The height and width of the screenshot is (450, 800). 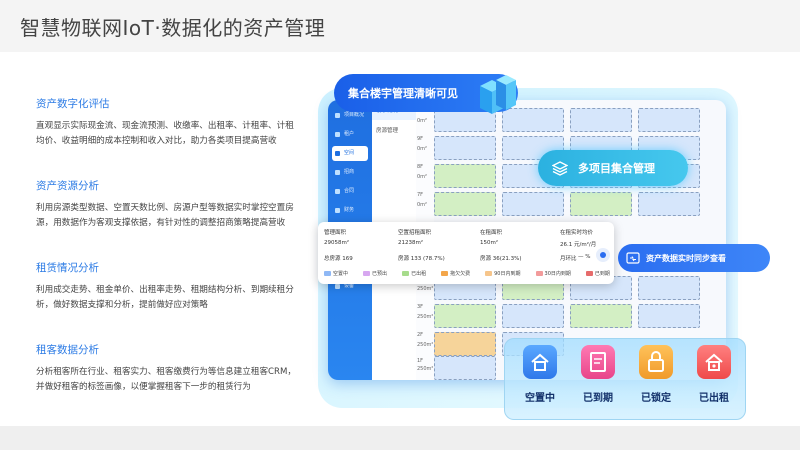 I want to click on badge-label: 集合楼宇管理清晰可见, so click(x=403, y=93).